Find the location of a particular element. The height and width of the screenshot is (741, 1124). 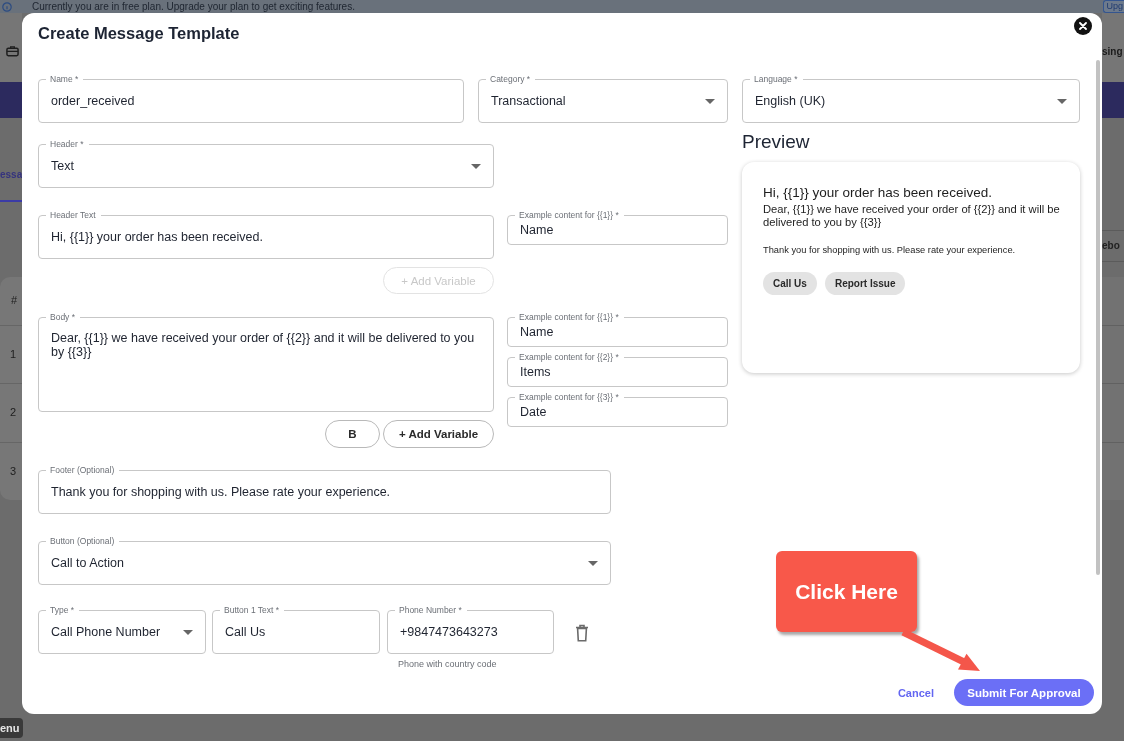

banner-text: Currently you are in free plan. Upgrade your plan to get exciting features. is located at coordinates (193, 6).